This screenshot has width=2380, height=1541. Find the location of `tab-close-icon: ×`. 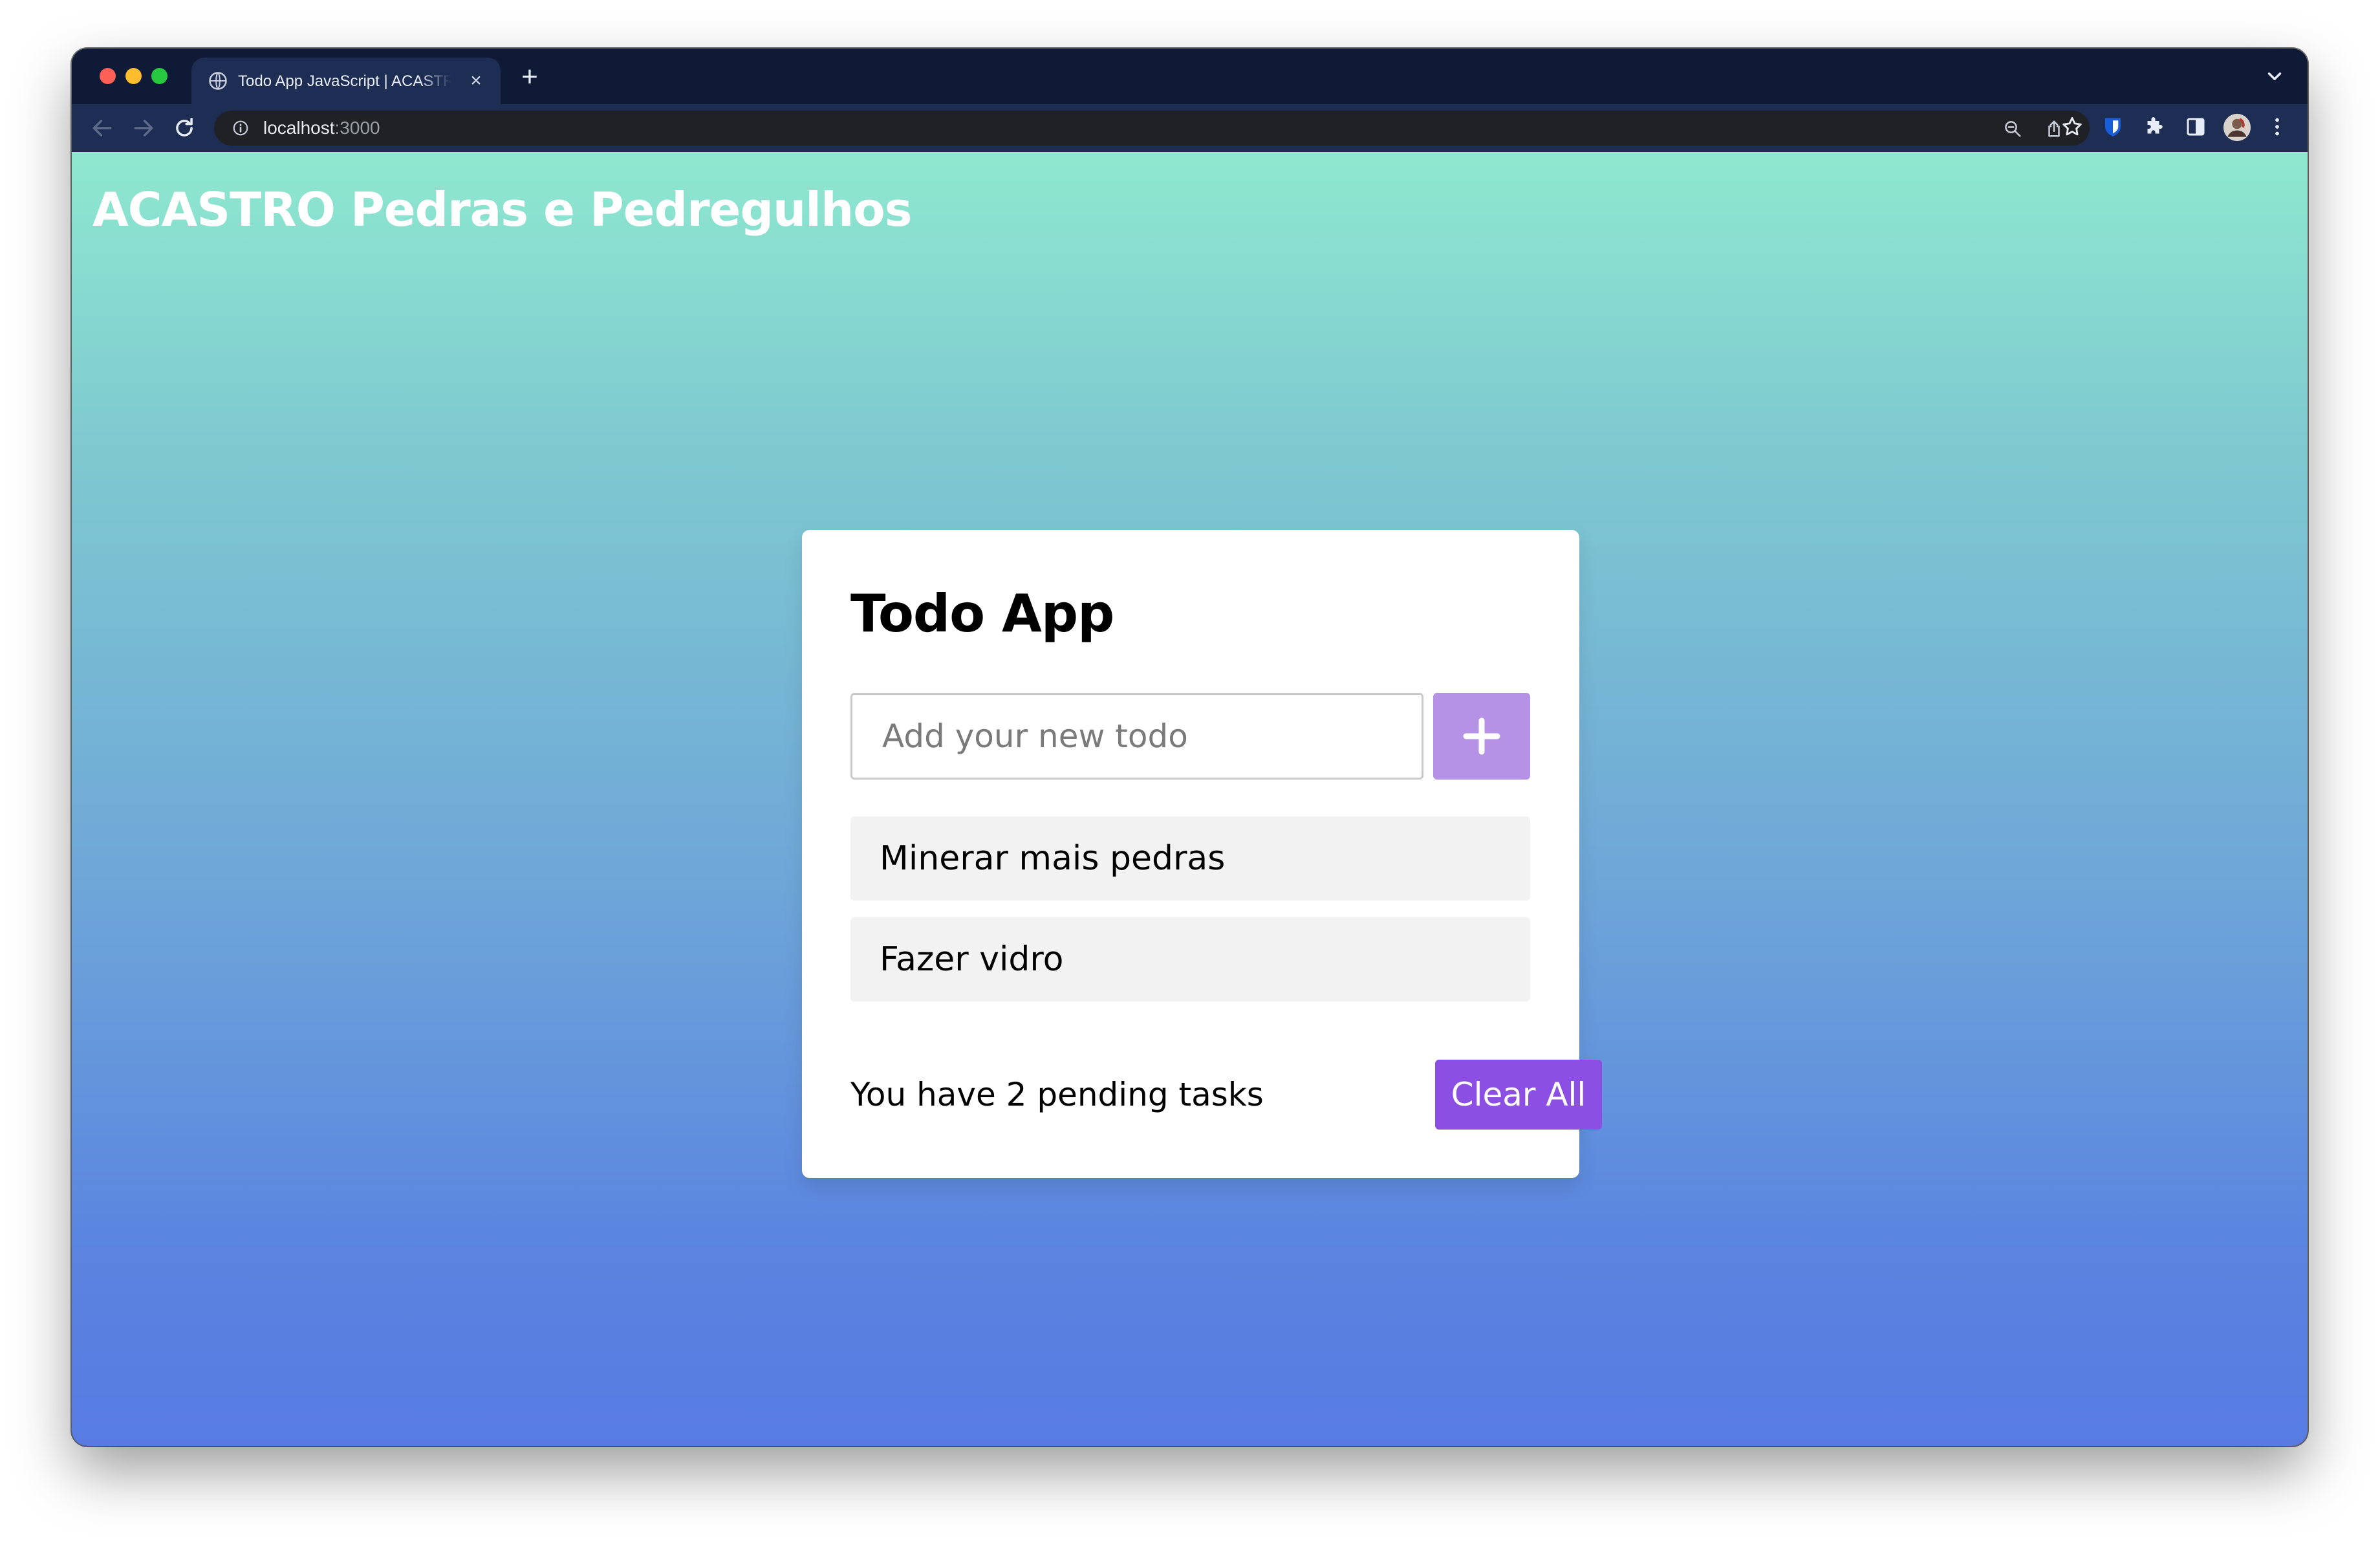

tab-close-icon: × is located at coordinates (476, 81).